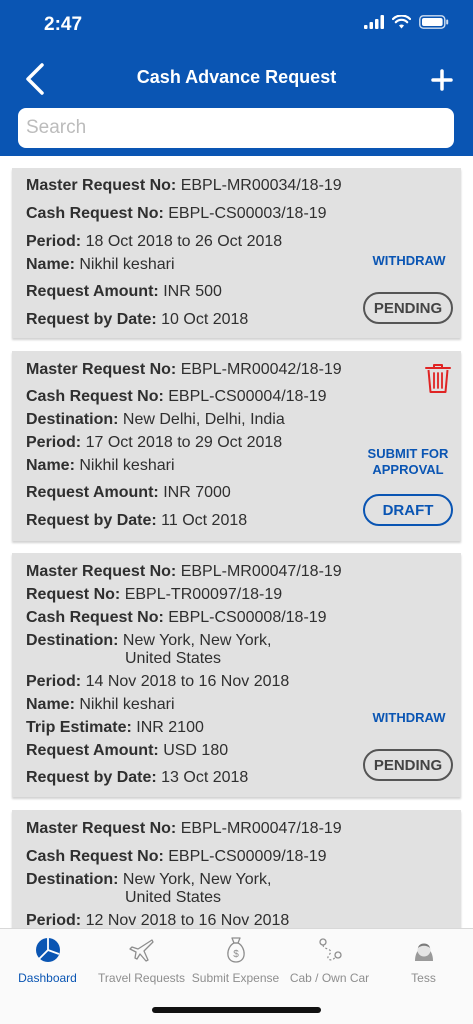 This screenshot has width=473, height=1024. I want to click on submit-label-line2: APPROVAL, so click(408, 469).